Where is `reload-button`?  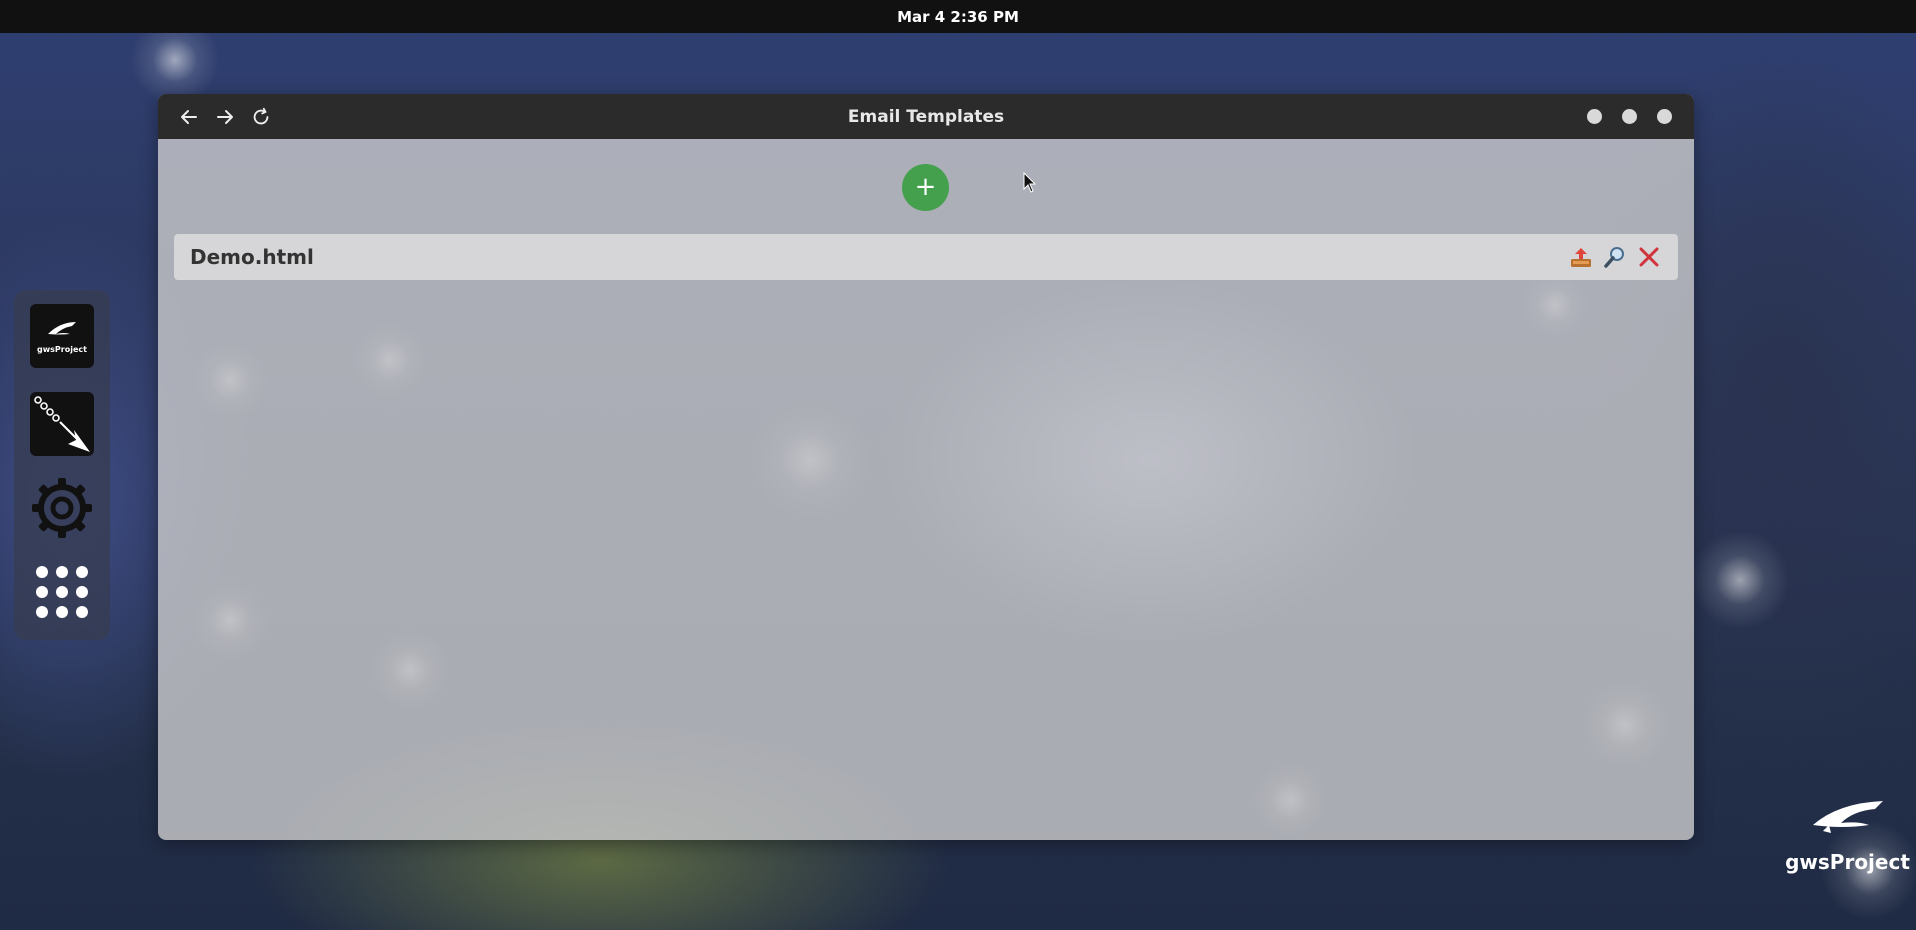
reload-button is located at coordinates (261, 117).